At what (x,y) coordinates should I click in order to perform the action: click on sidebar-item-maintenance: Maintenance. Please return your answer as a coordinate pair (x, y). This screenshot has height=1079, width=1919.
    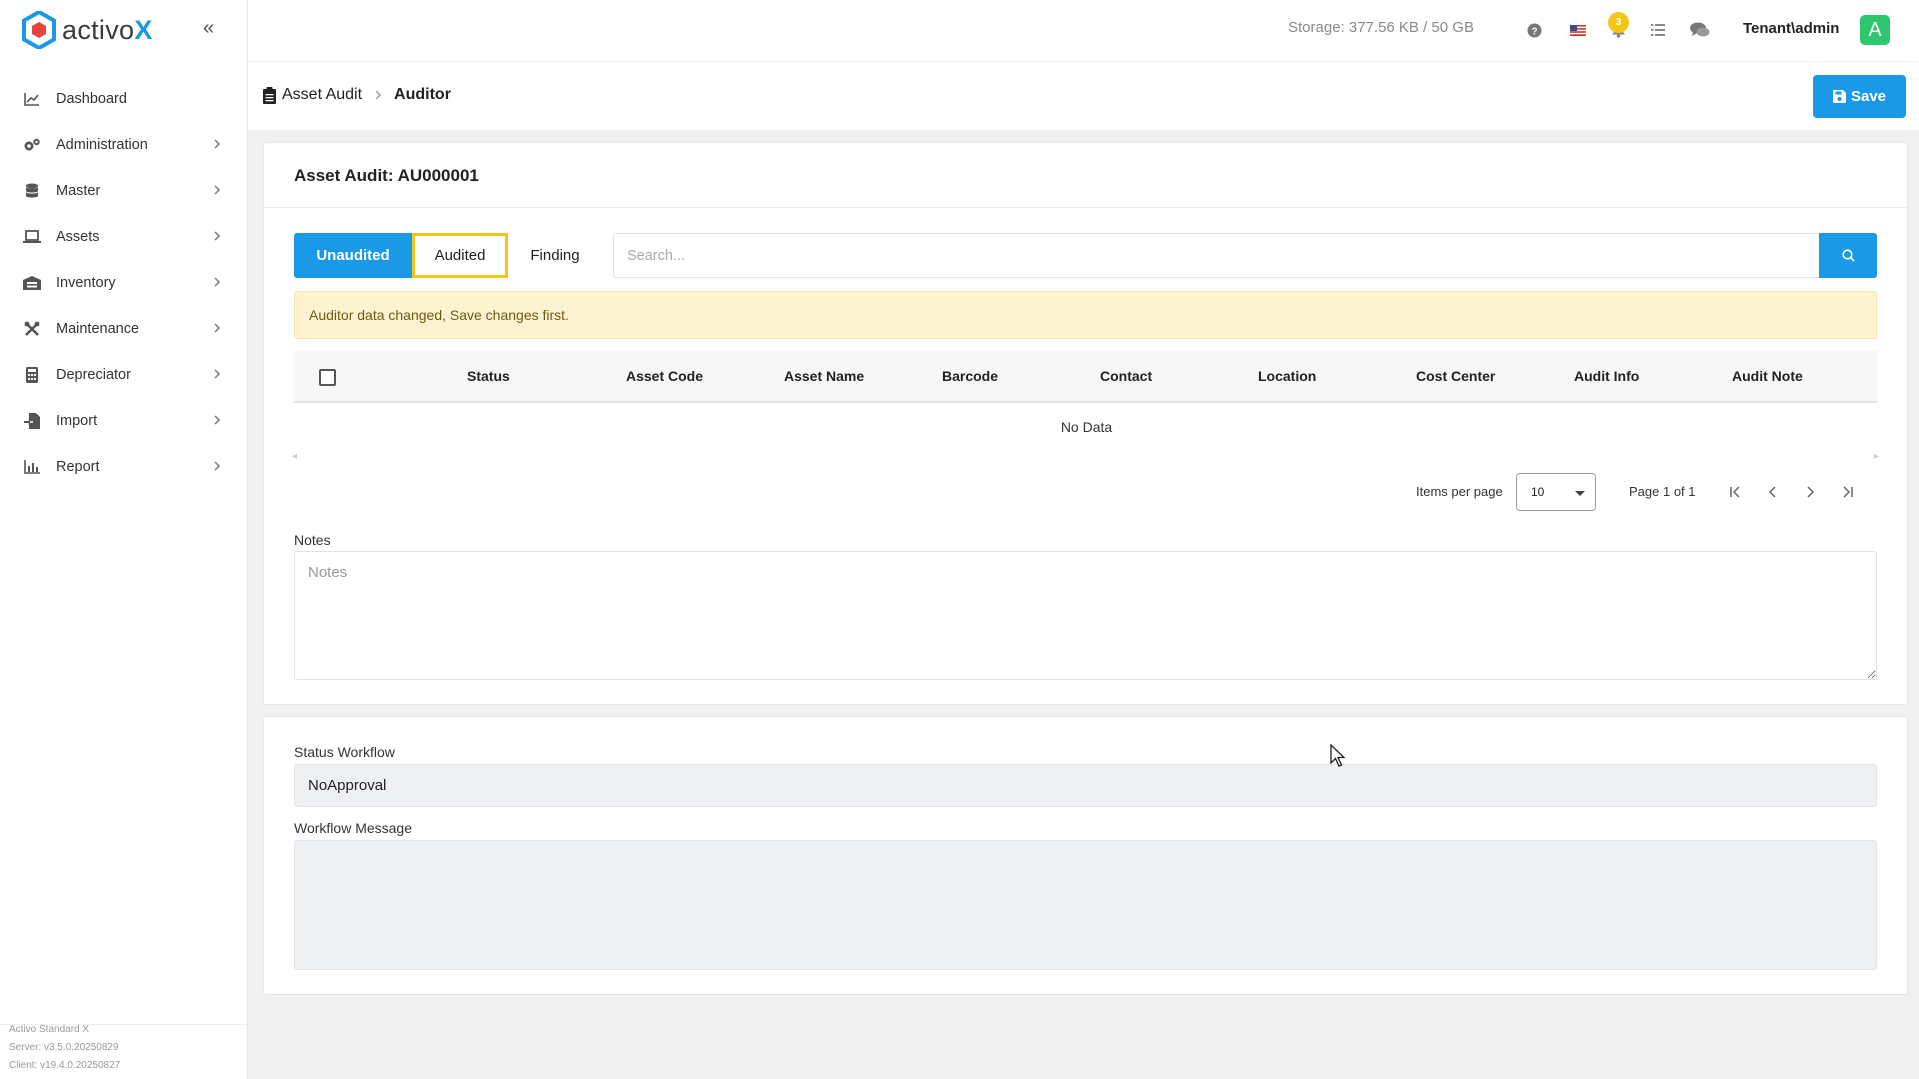
    Looking at the image, I should click on (124, 329).